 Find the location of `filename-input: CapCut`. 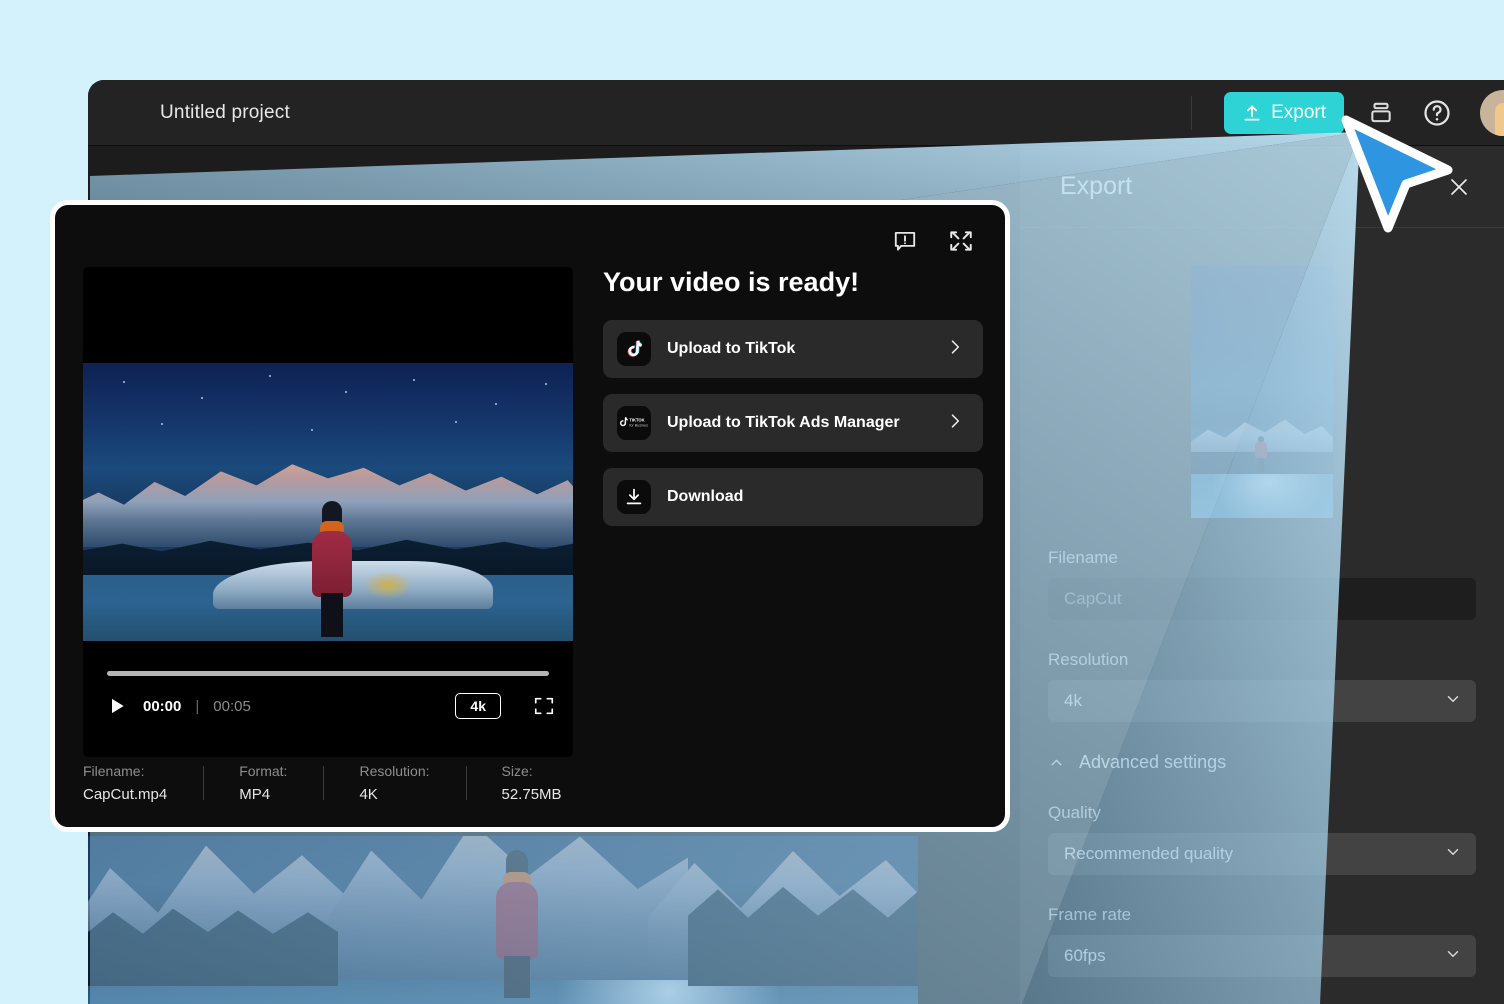

filename-input: CapCut is located at coordinates (1262, 599).